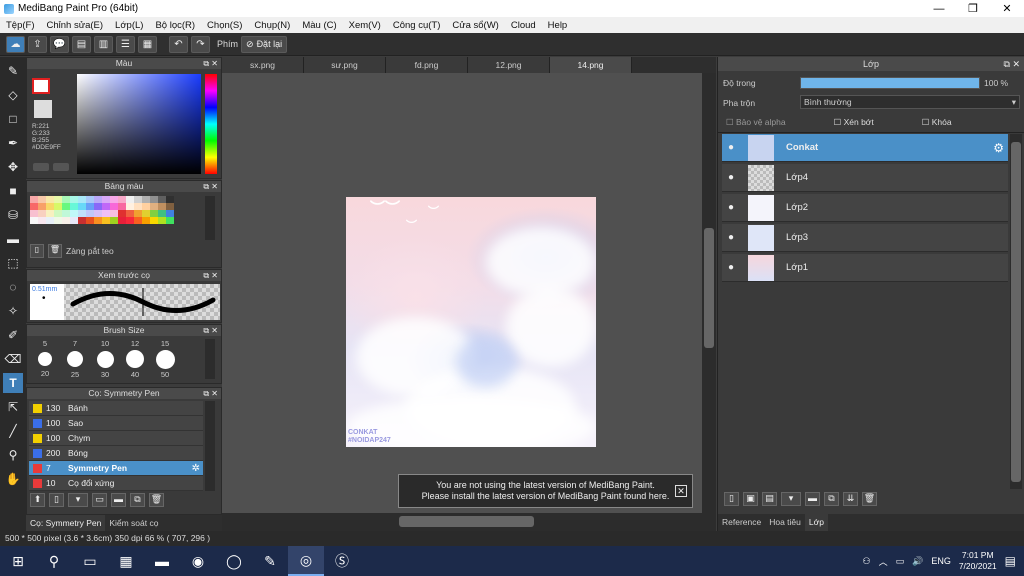 The image size is (1024, 576). What do you see at coordinates (103, 44) in the screenshot?
I see `document-icon: ▥` at bounding box center [103, 44].